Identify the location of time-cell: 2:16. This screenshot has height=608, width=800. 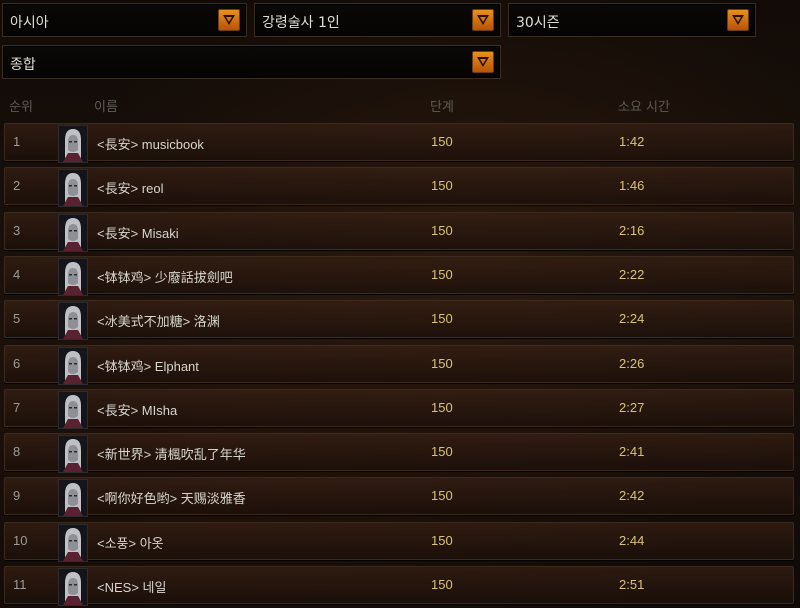
(632, 230).